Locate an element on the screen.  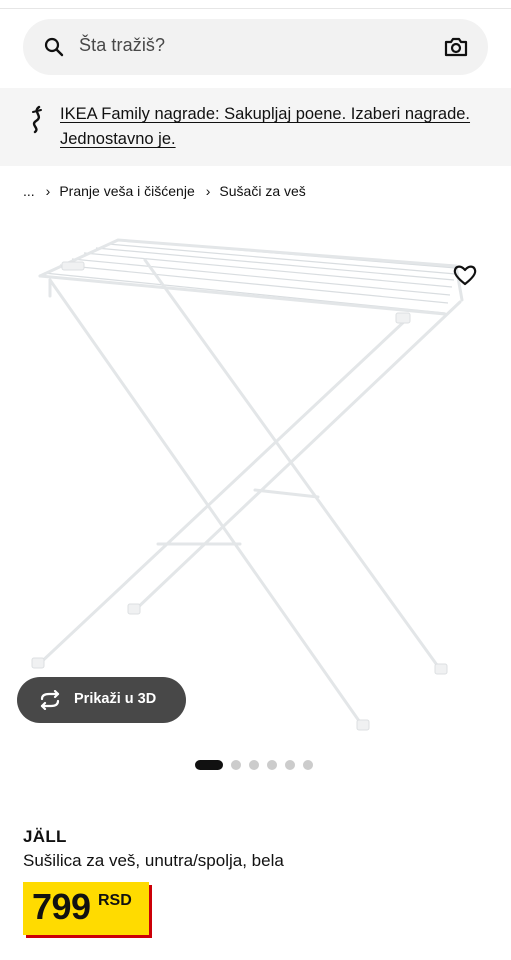
product-name: JÄLL is located at coordinates (45, 836).